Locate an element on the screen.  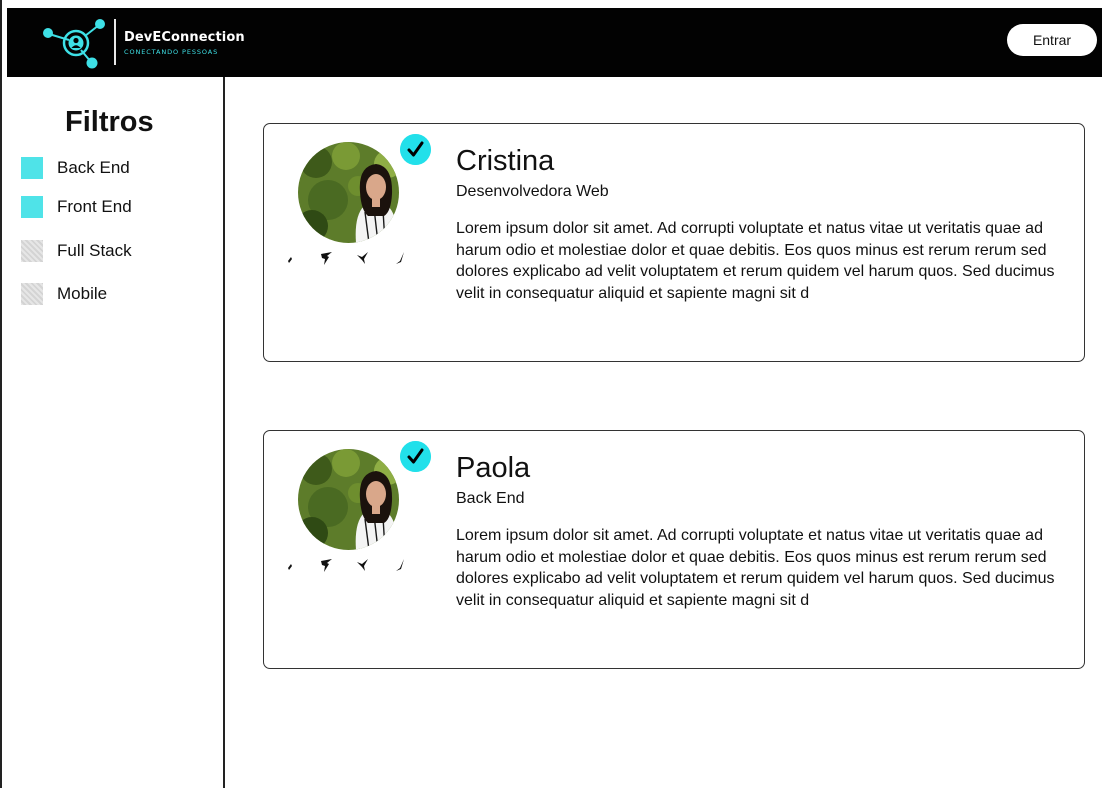
filter-back-end: Back End is located at coordinates (121, 167).